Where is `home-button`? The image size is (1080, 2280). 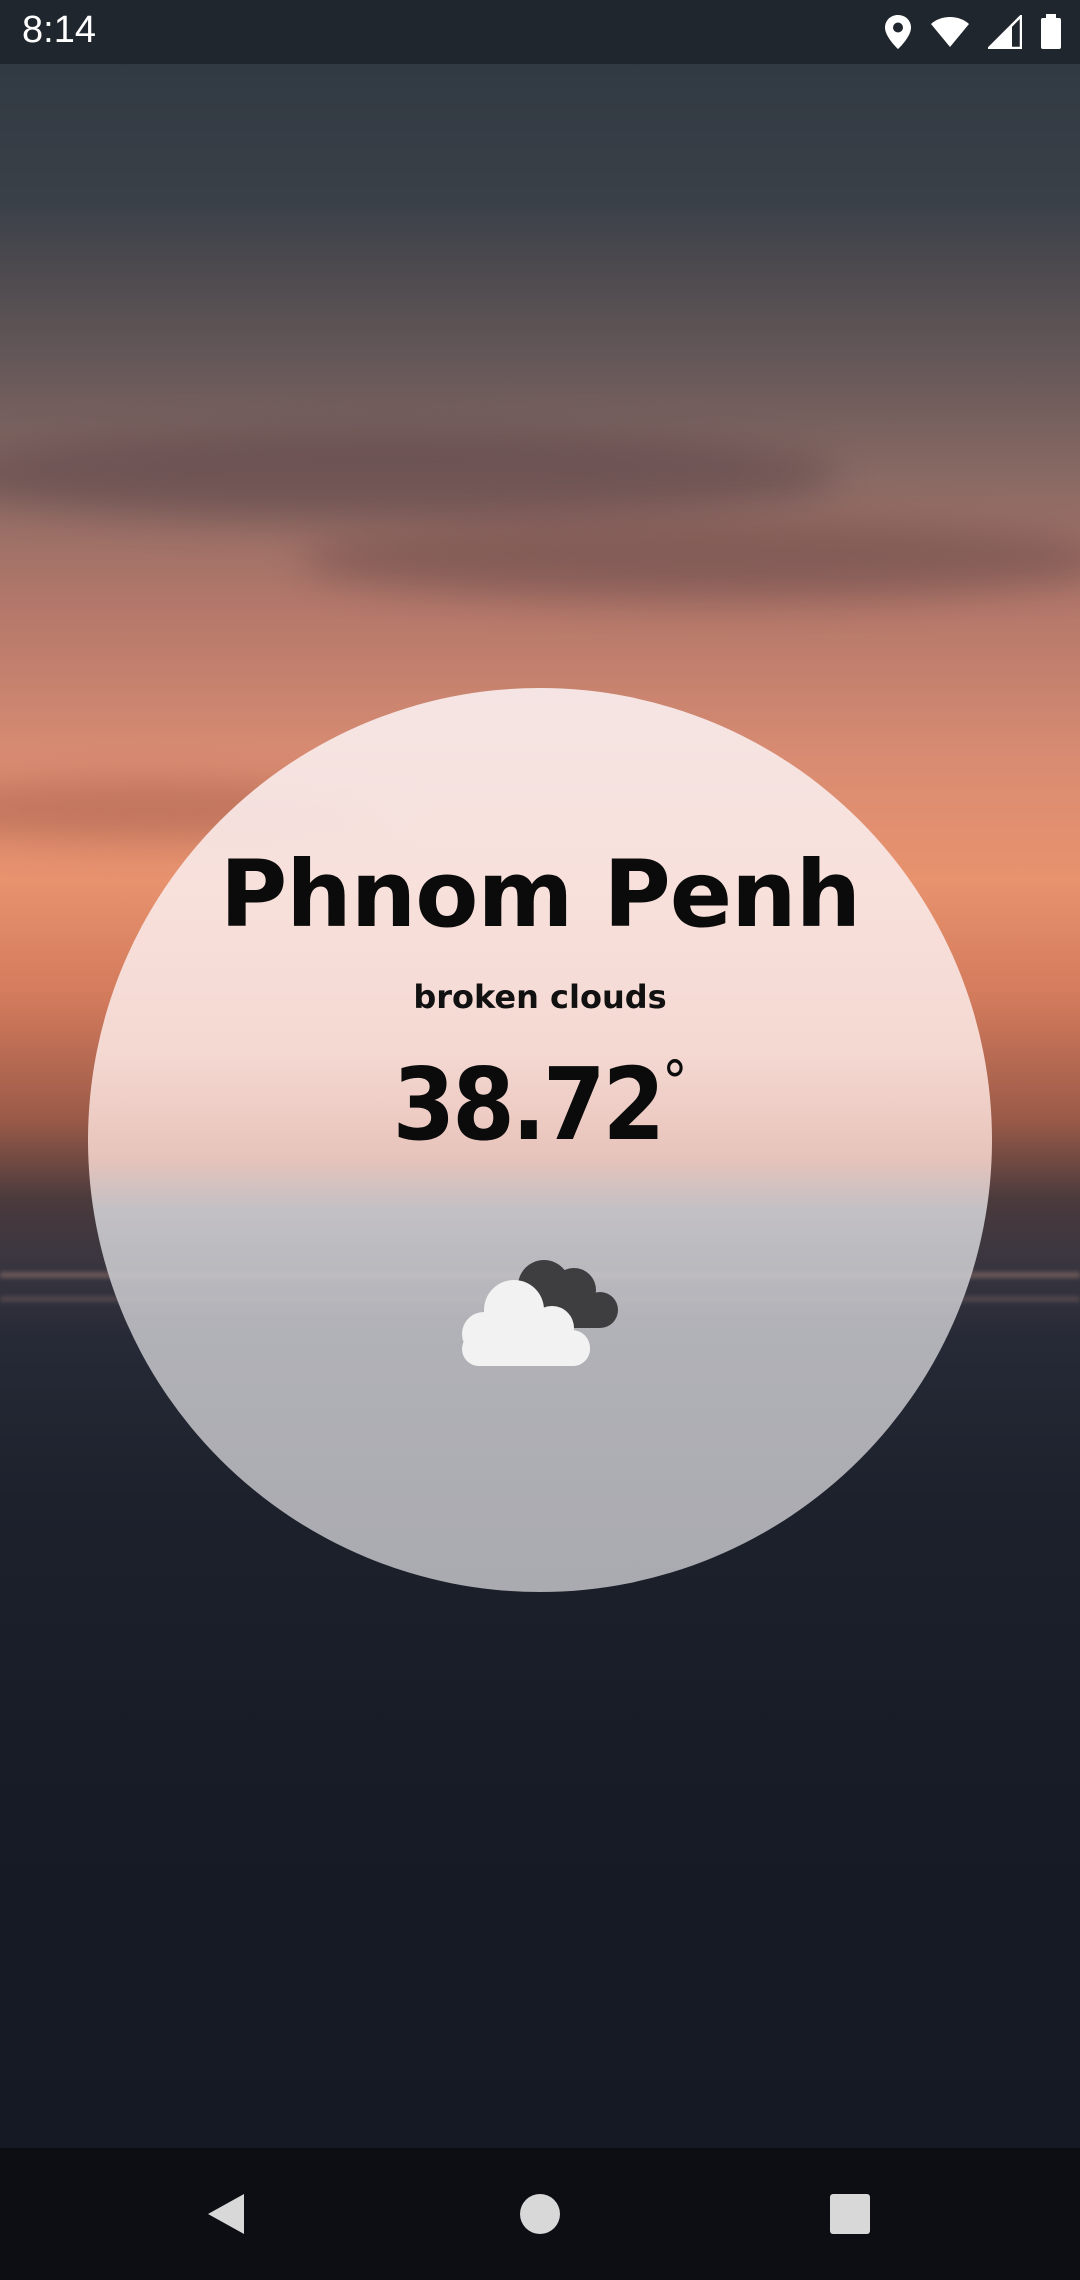
home-button is located at coordinates (540, 2214).